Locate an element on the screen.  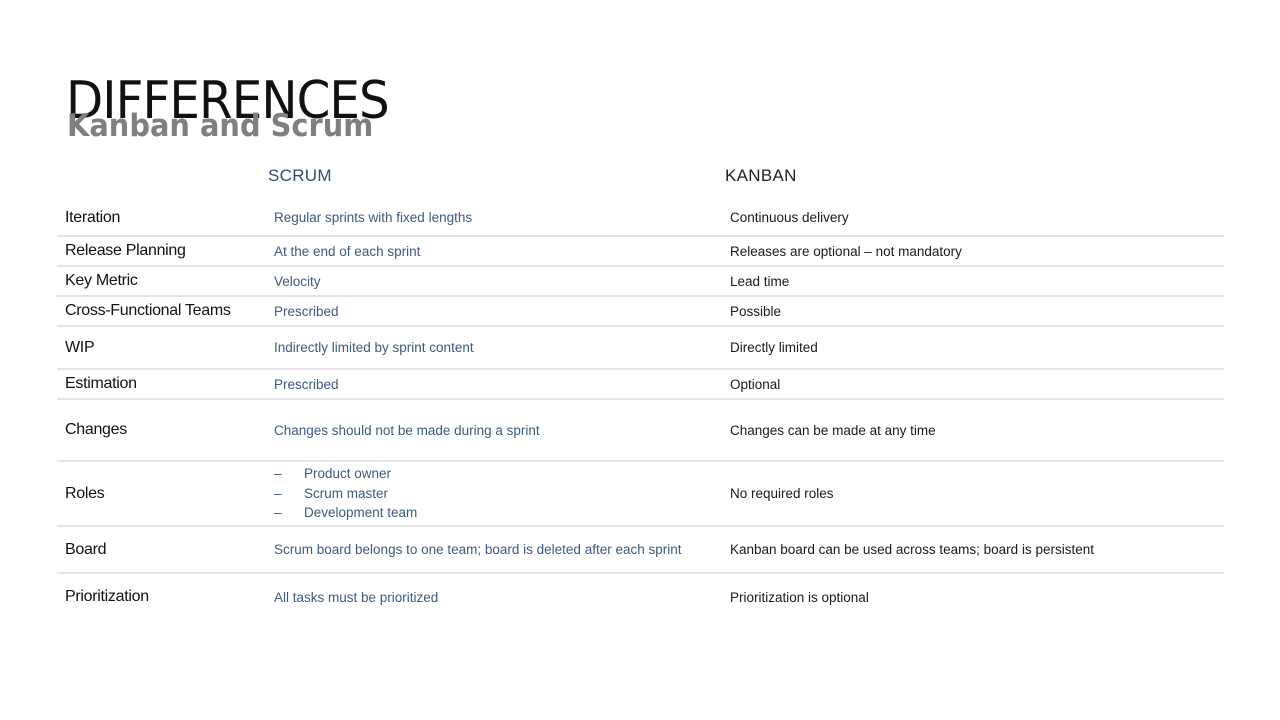
scrum-cell: All tasks must be prioritized is located at coordinates (356, 597).